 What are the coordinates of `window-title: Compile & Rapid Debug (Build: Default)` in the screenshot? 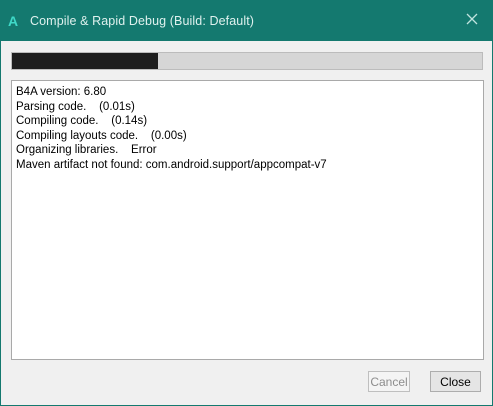 It's located at (142, 20).